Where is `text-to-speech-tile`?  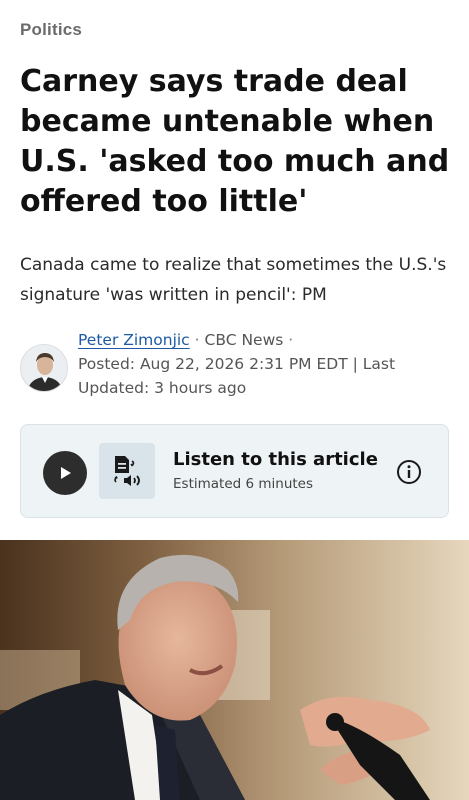 text-to-speech-tile is located at coordinates (127, 471).